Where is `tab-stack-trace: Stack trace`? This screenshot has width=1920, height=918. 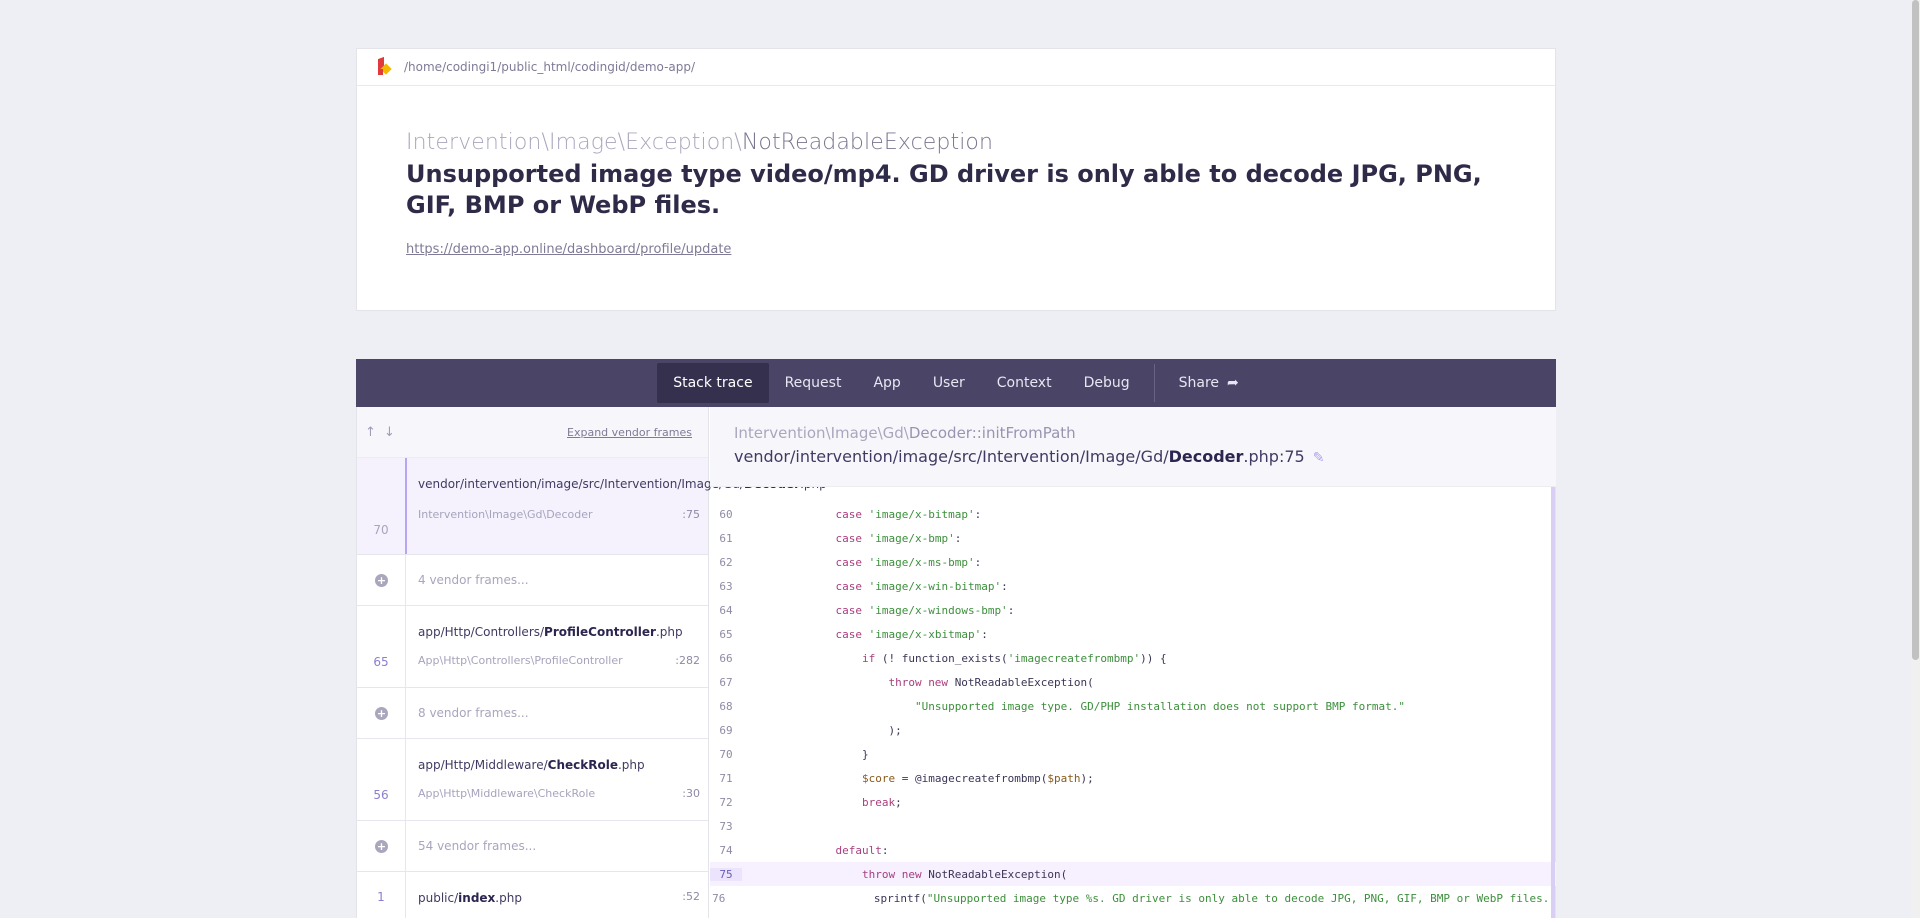
tab-stack-trace: Stack trace is located at coordinates (713, 383).